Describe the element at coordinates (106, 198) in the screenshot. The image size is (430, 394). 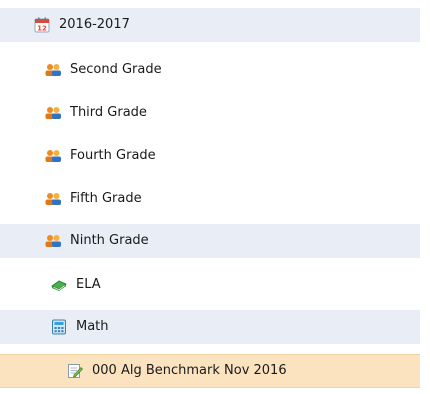
I see `tree-node-label: Fifth Grade` at that location.